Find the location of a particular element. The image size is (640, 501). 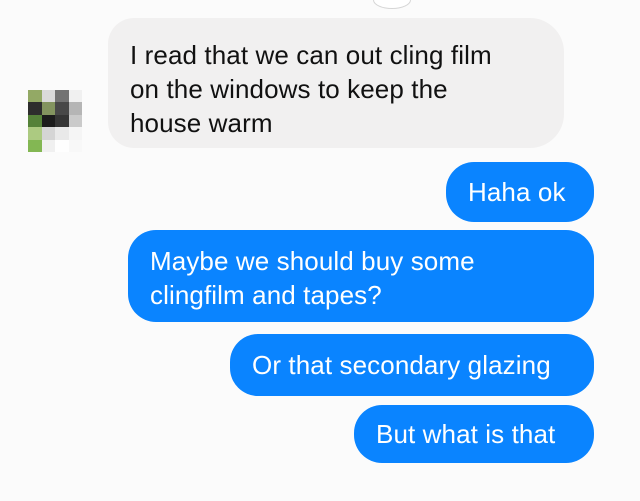

outgoing-message: Or that secondary glazing is located at coordinates (412, 365).